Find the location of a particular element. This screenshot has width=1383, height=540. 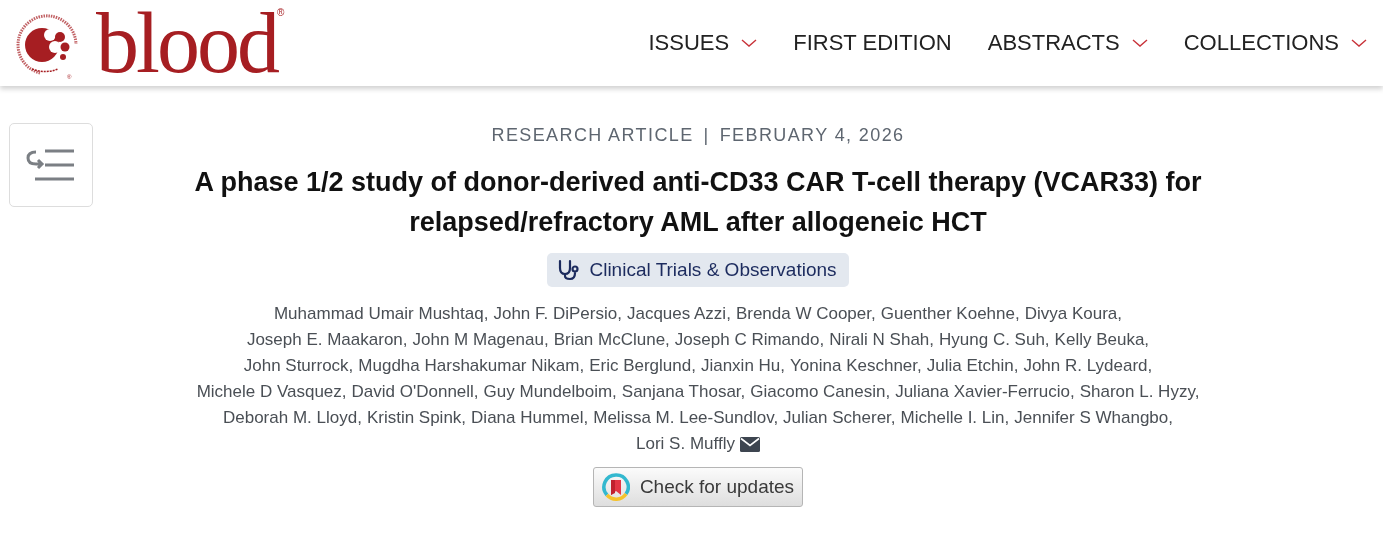

author-link: Sharon L. Hyzy, is located at coordinates (1139, 392).